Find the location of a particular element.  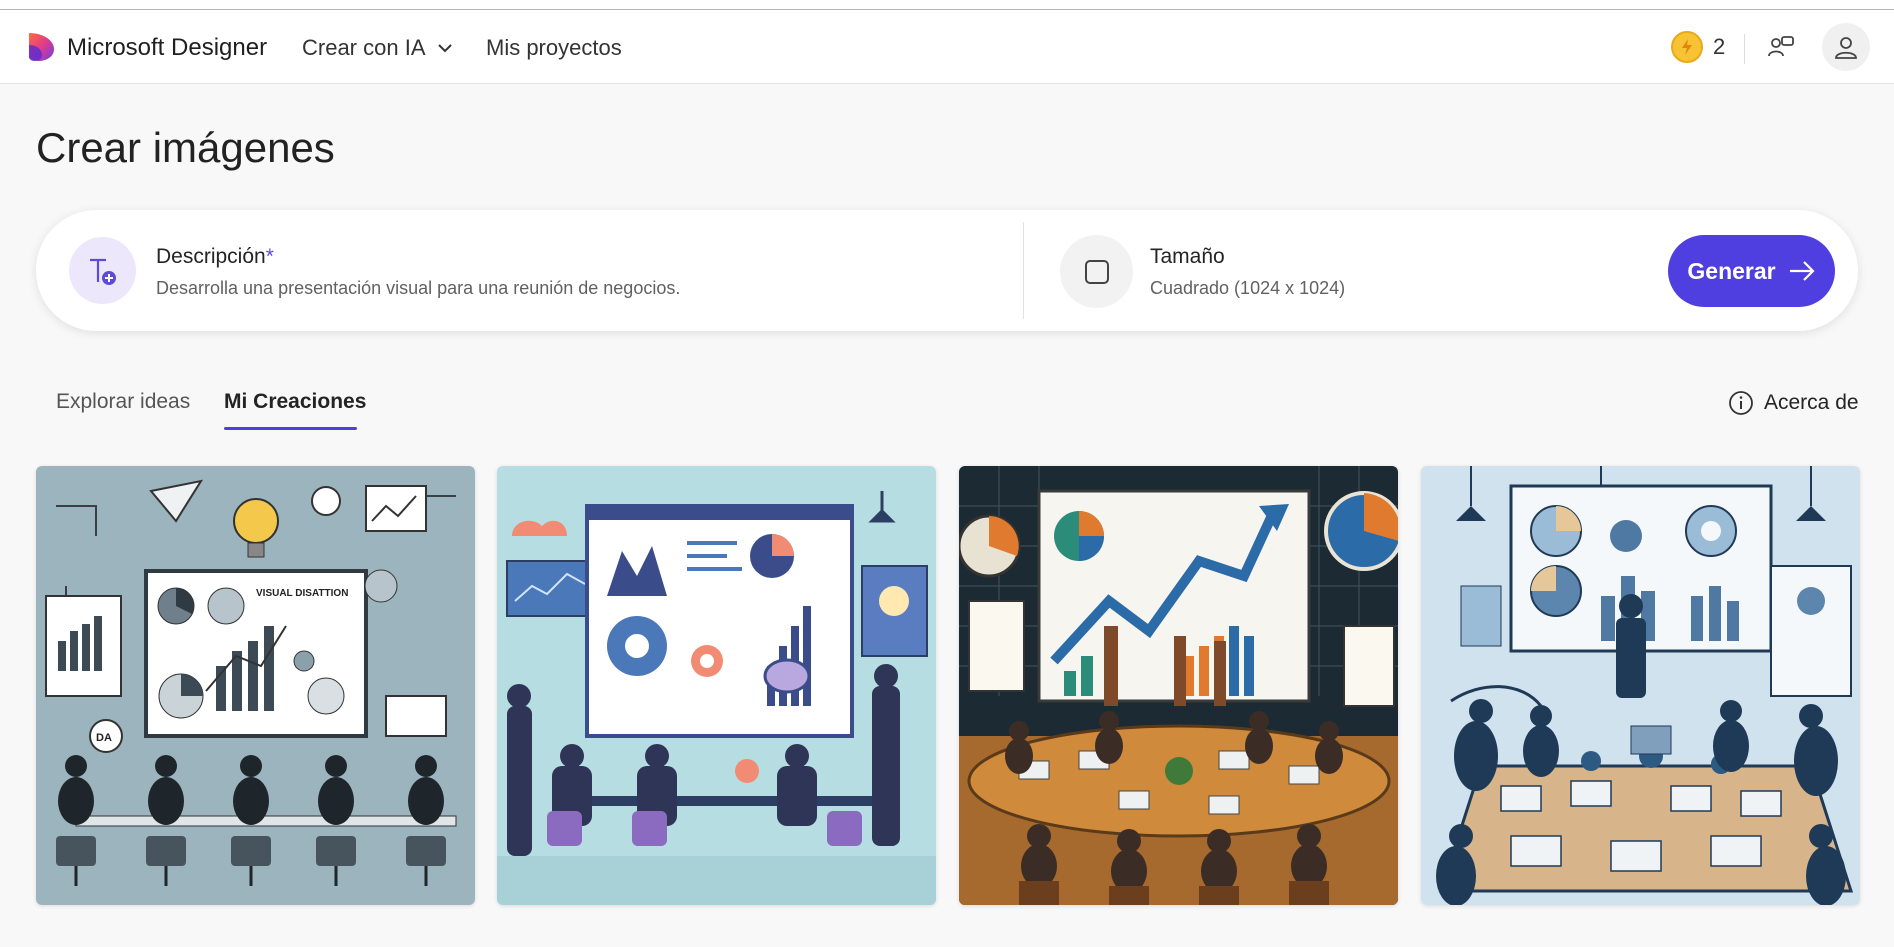

page-title: Crear imágenes is located at coordinates (185, 147).